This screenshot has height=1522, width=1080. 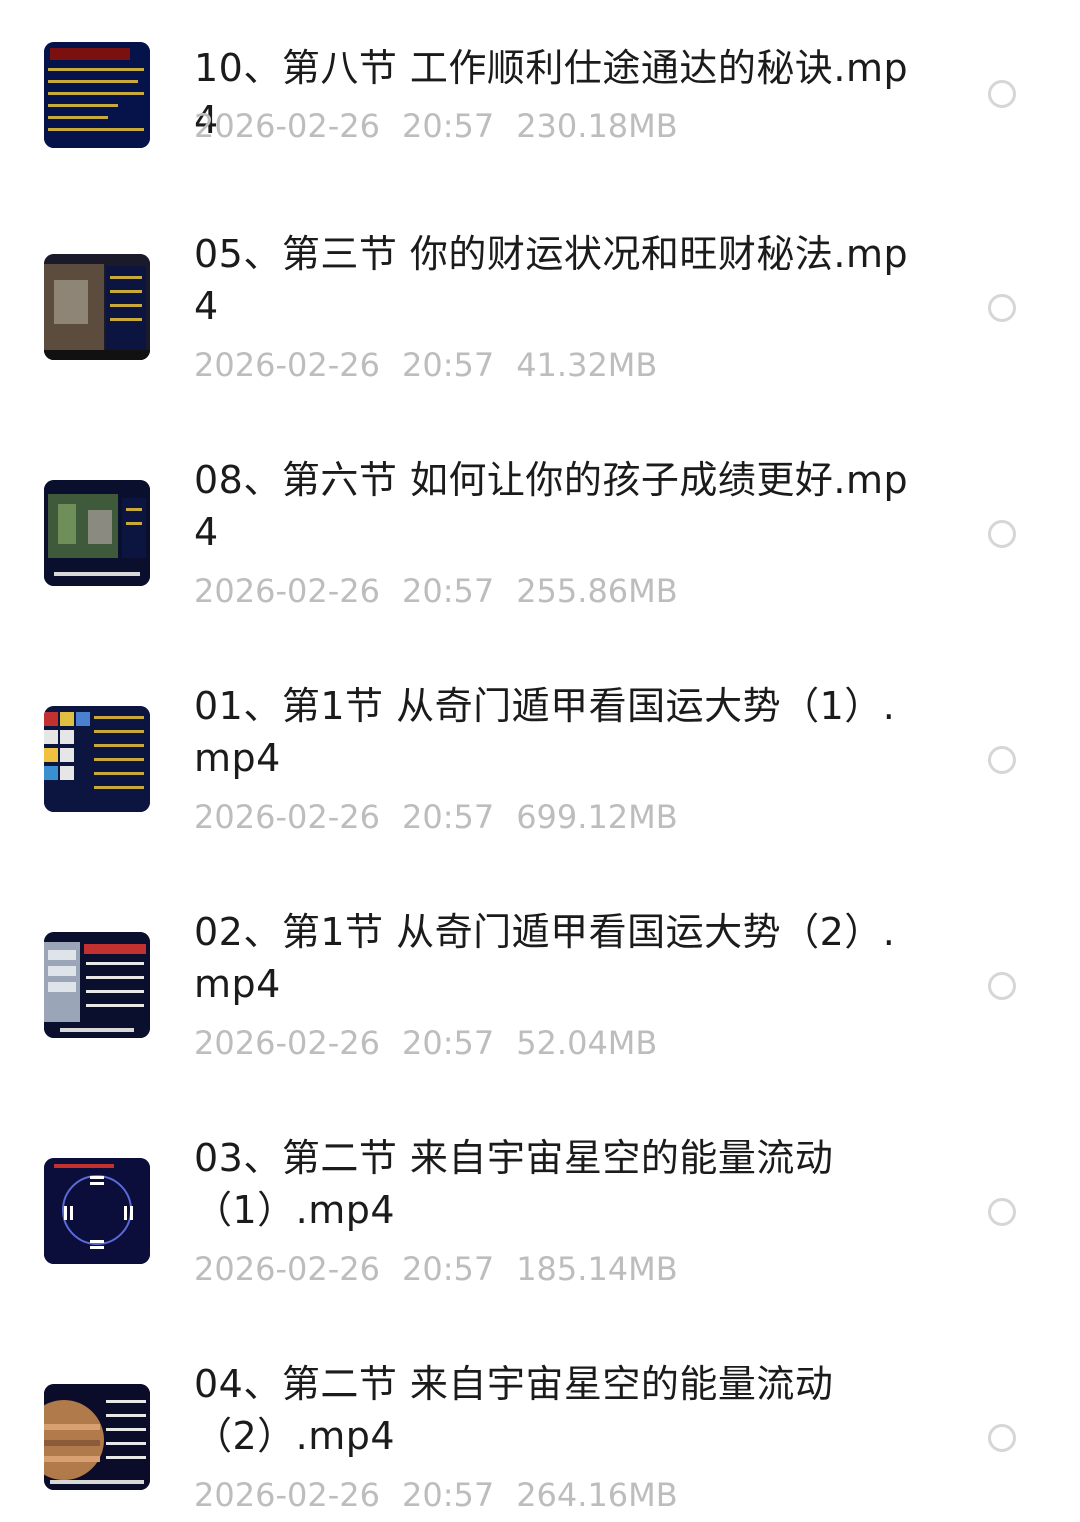 What do you see at coordinates (514, 1410) in the screenshot?
I see `file-name: 04、第二节 来自宇宙星空的能量流动（2）.mp4` at bounding box center [514, 1410].